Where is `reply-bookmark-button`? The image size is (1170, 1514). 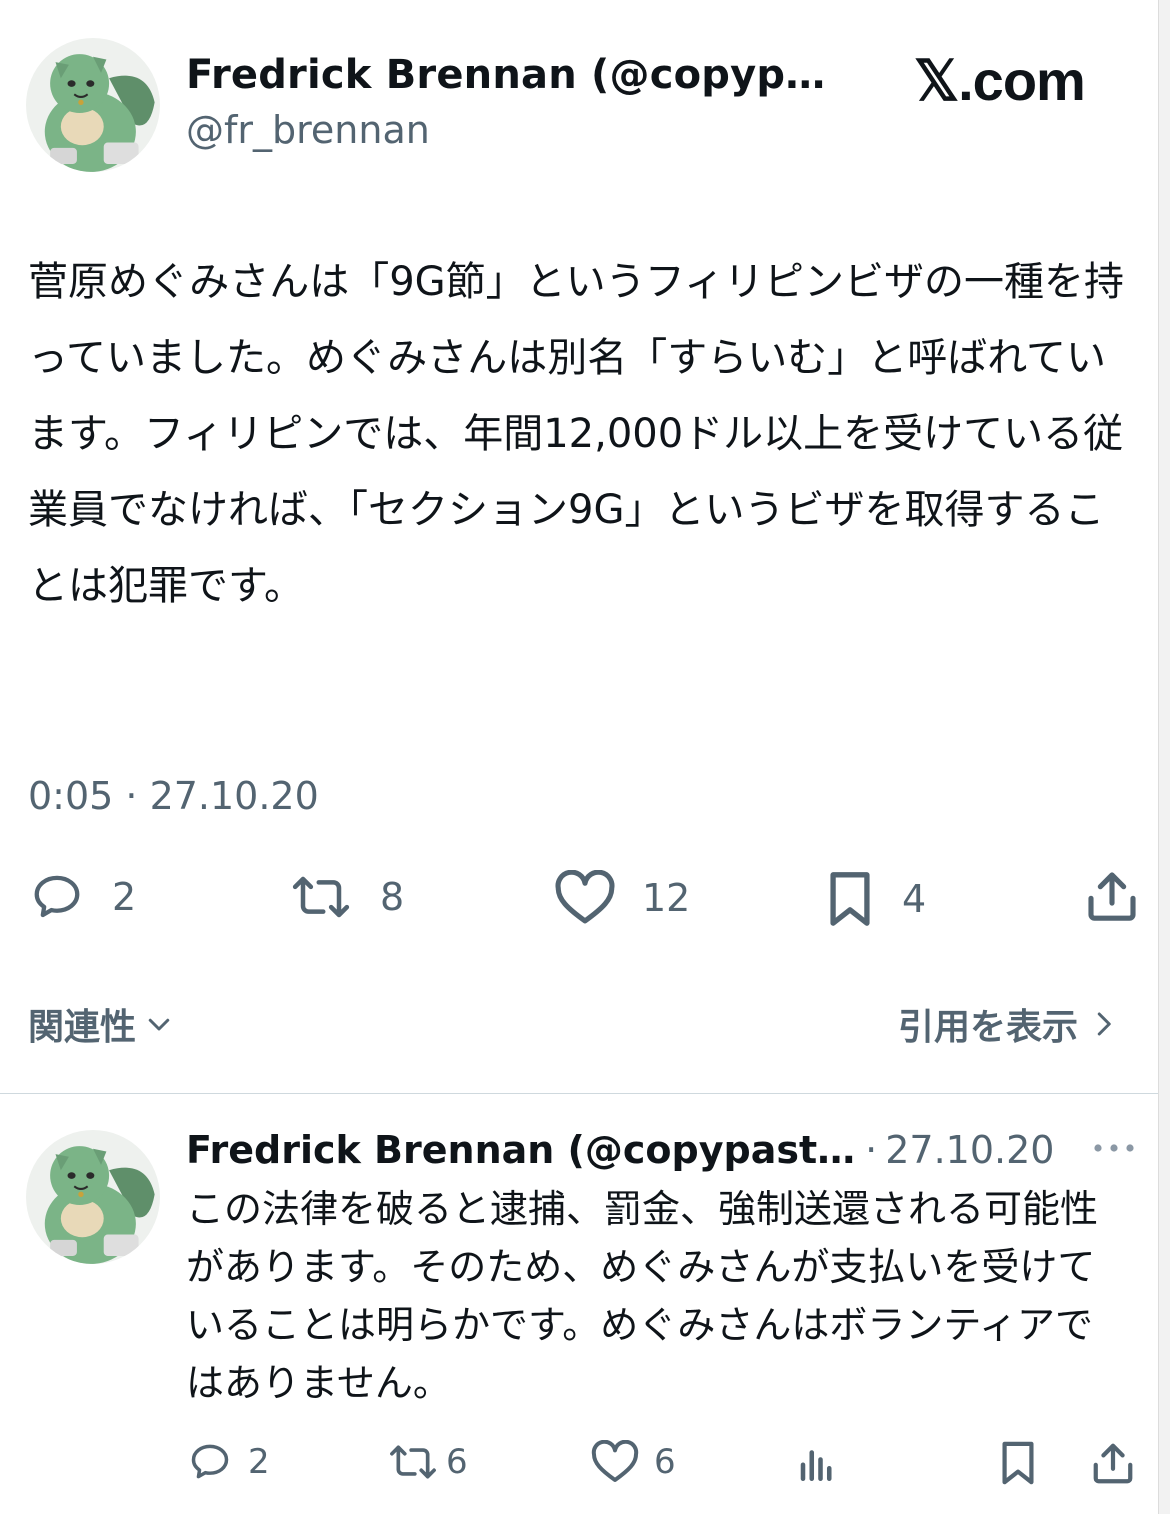 reply-bookmark-button is located at coordinates (1018, 1463).